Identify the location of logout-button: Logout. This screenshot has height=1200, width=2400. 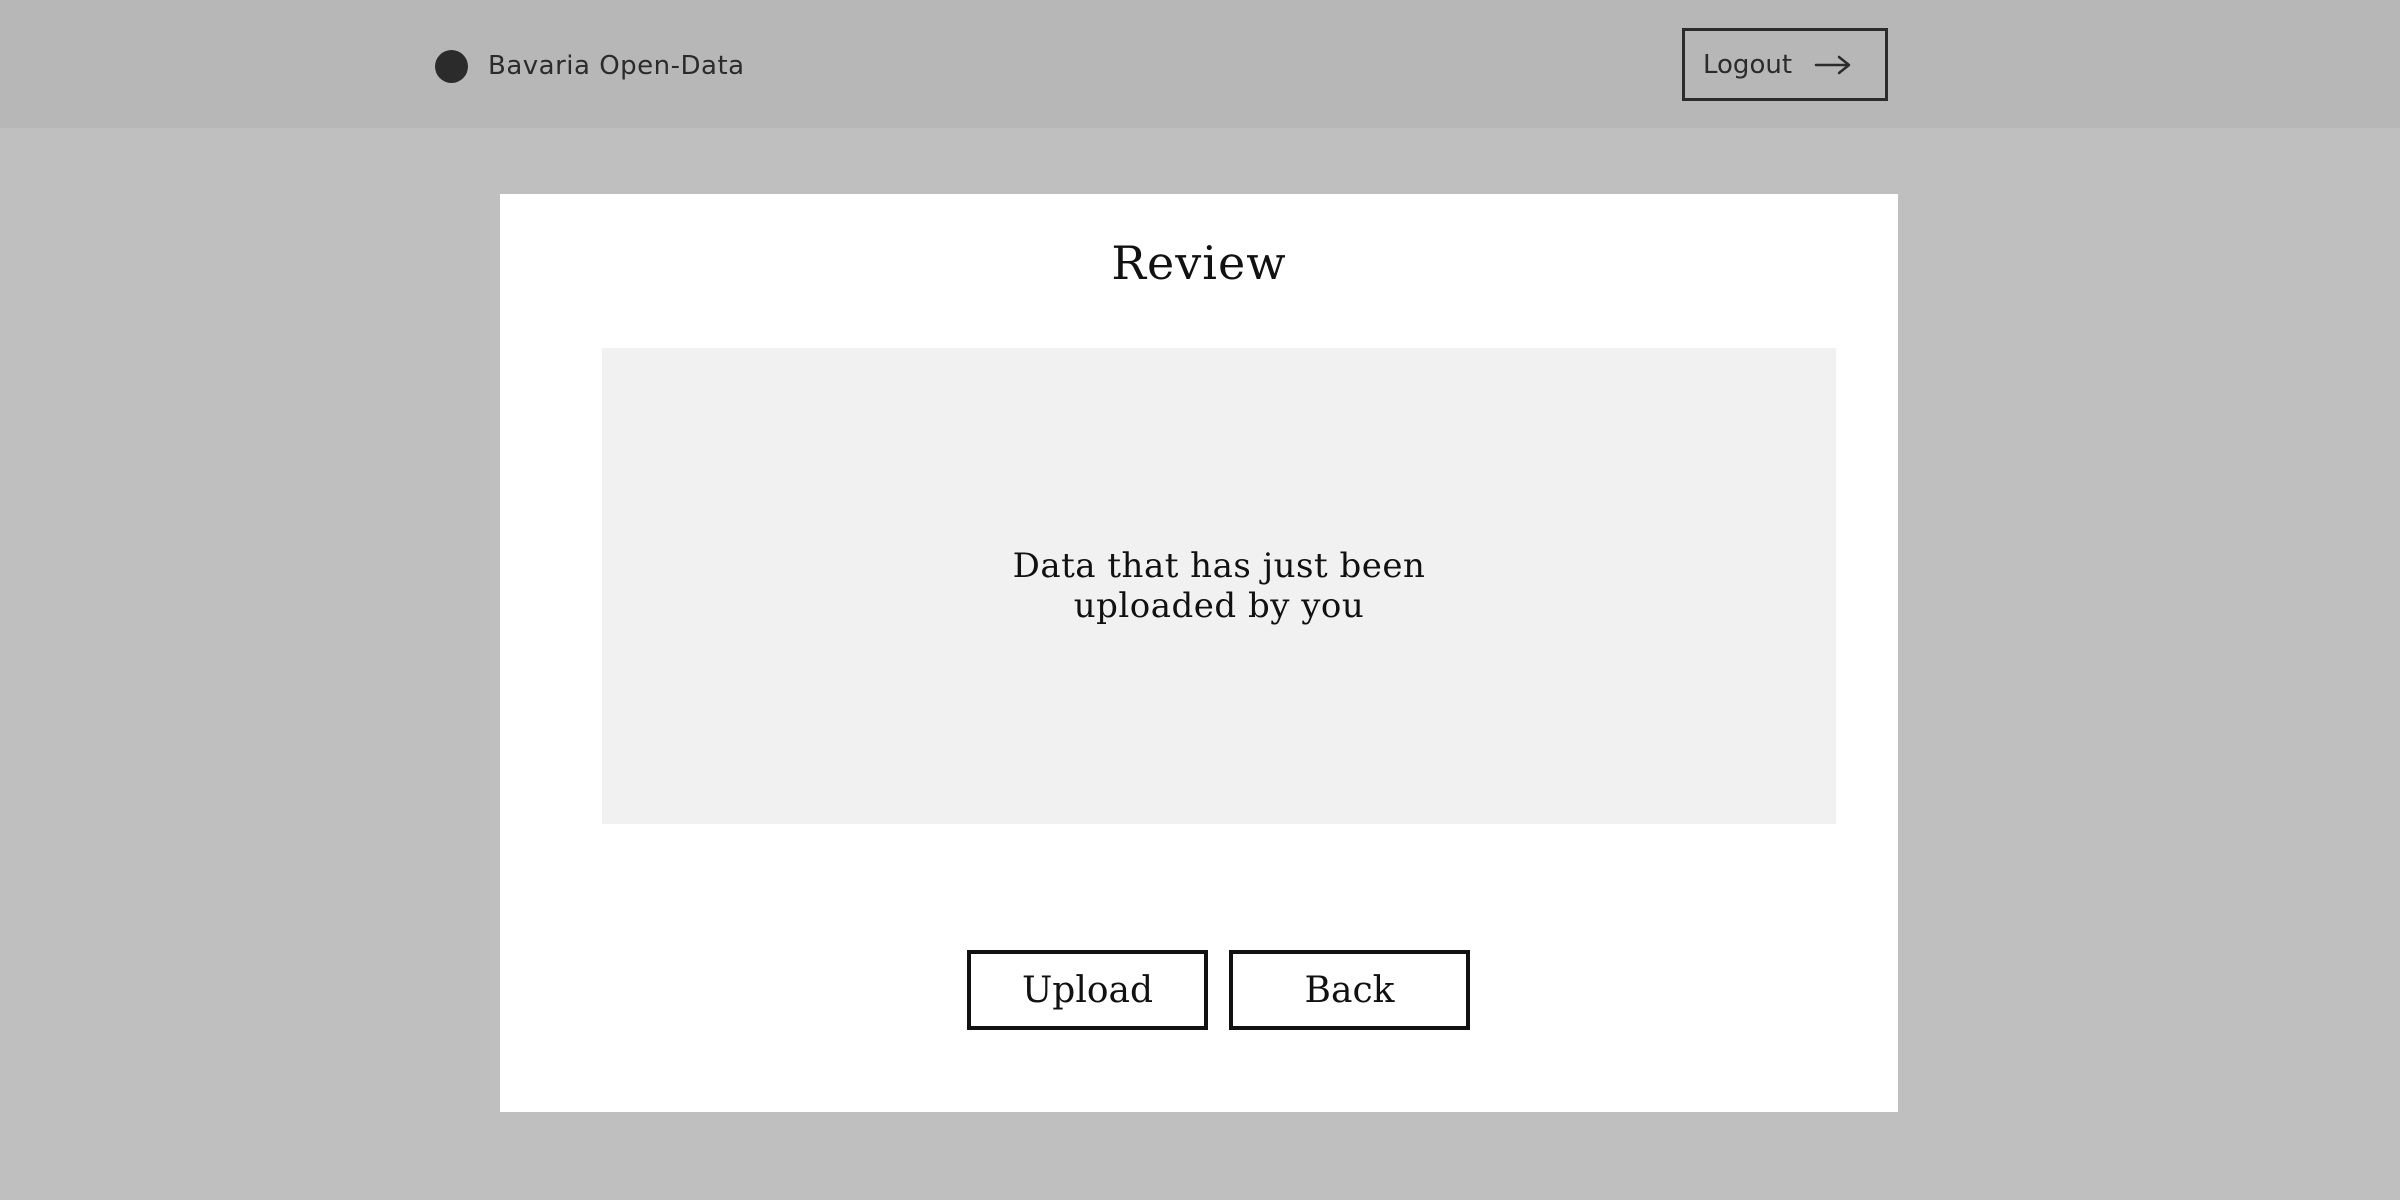
(1785, 64).